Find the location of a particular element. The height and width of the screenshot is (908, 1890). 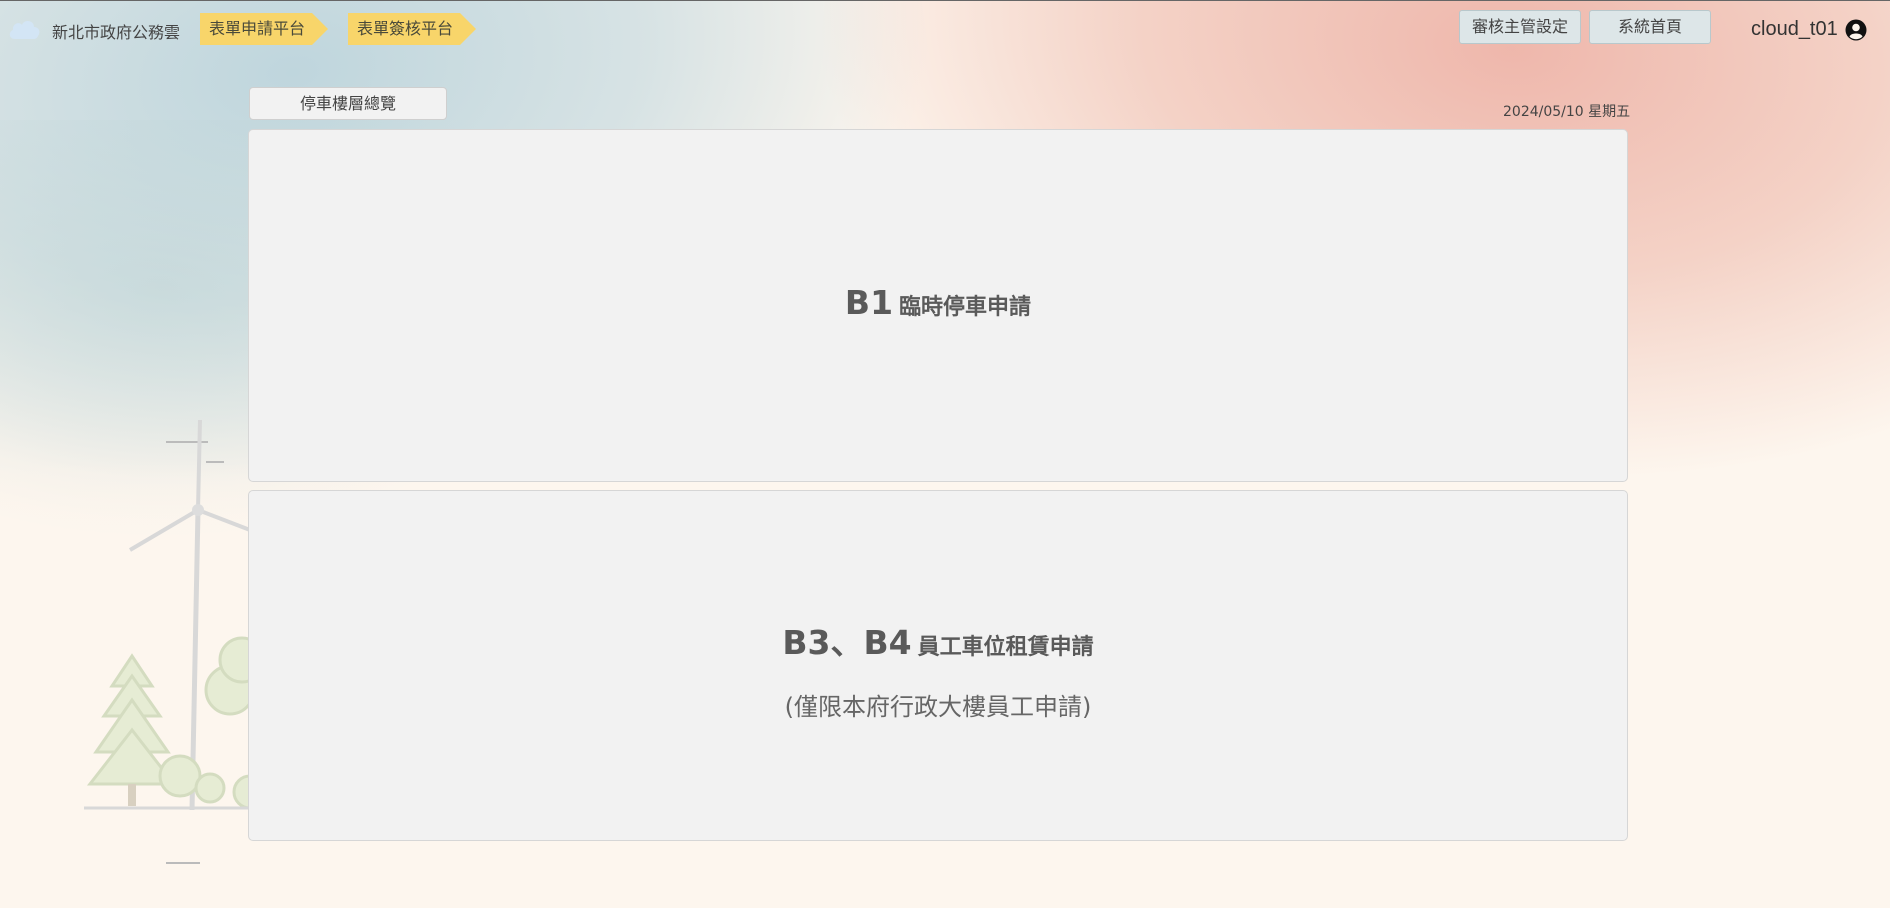

card-label: 臨時停車申請 is located at coordinates (965, 307).